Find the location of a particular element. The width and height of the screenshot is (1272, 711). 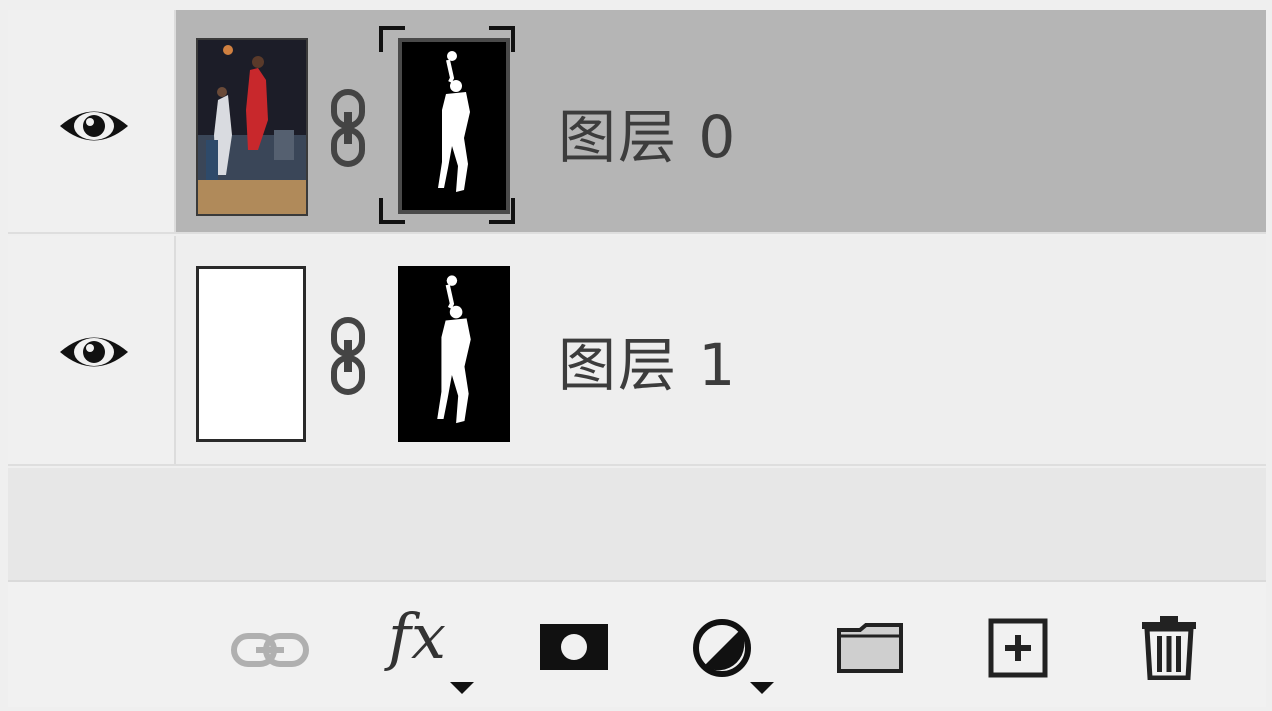

new-group-icon is located at coordinates (870, 648).